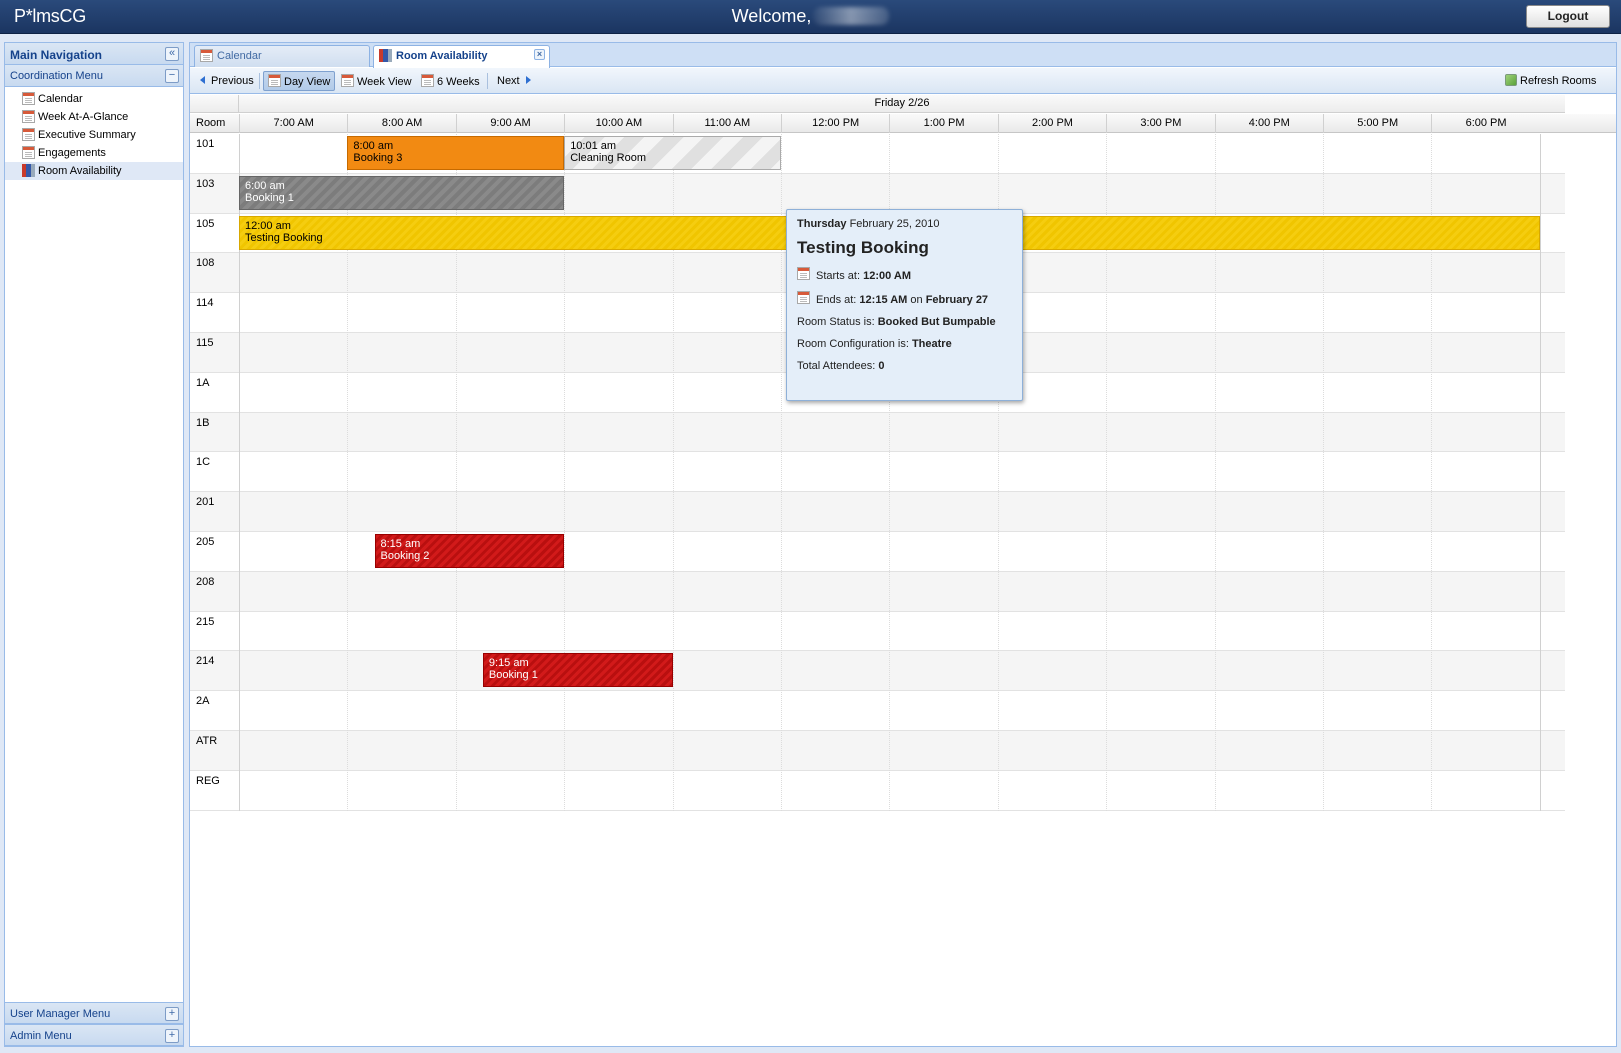 This screenshot has height=1053, width=1621. Describe the element at coordinates (902, 104) in the screenshot. I see `date-header: Friday 2/26` at that location.